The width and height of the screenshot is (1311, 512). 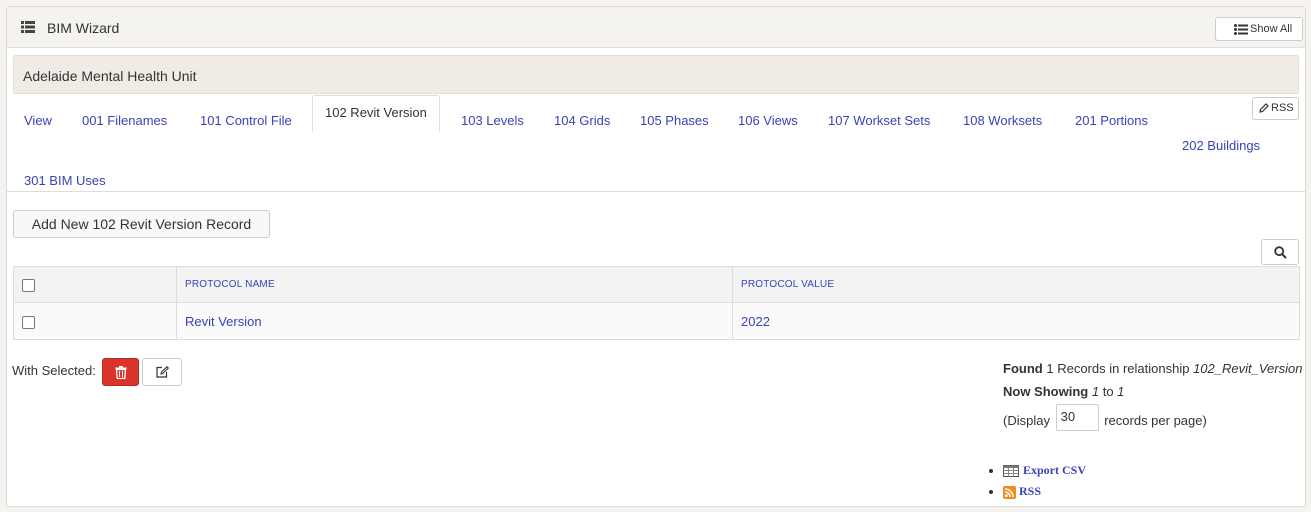 What do you see at coordinates (1282, 108) in the screenshot?
I see `rss-button-label: RSS` at bounding box center [1282, 108].